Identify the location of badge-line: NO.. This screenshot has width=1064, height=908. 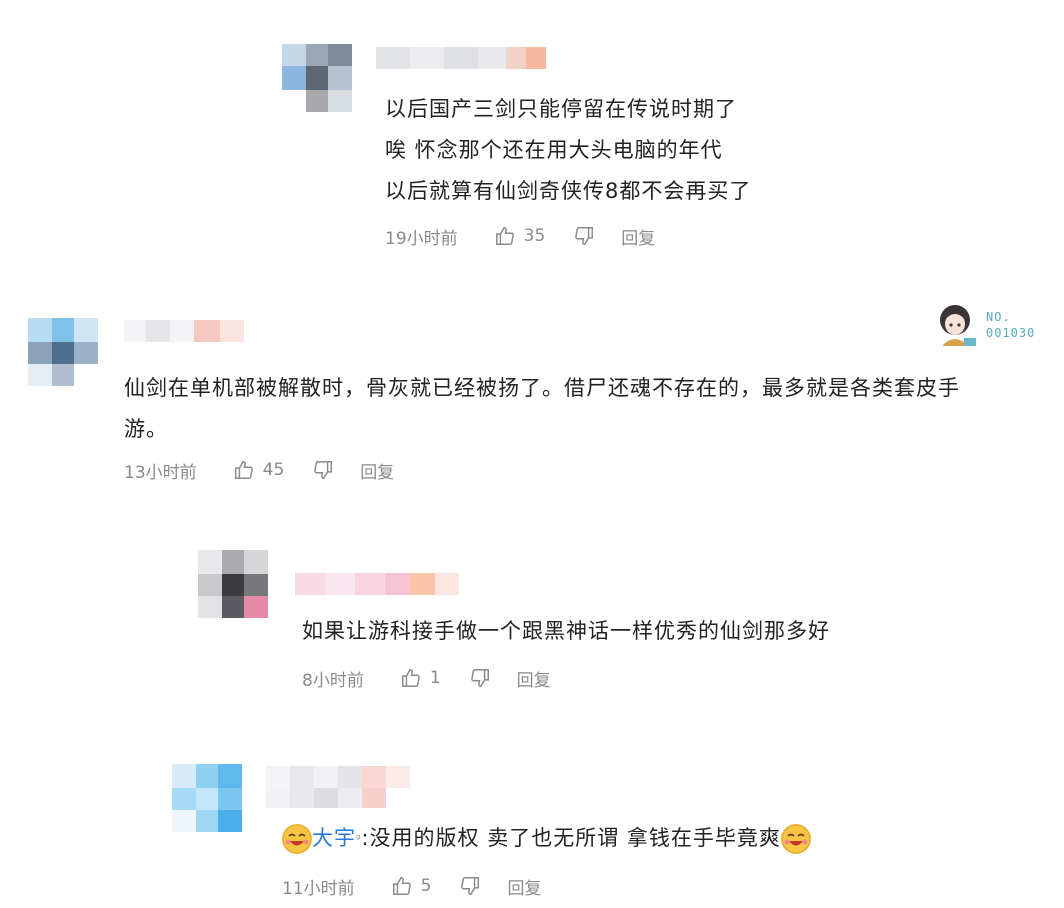
(998, 317).